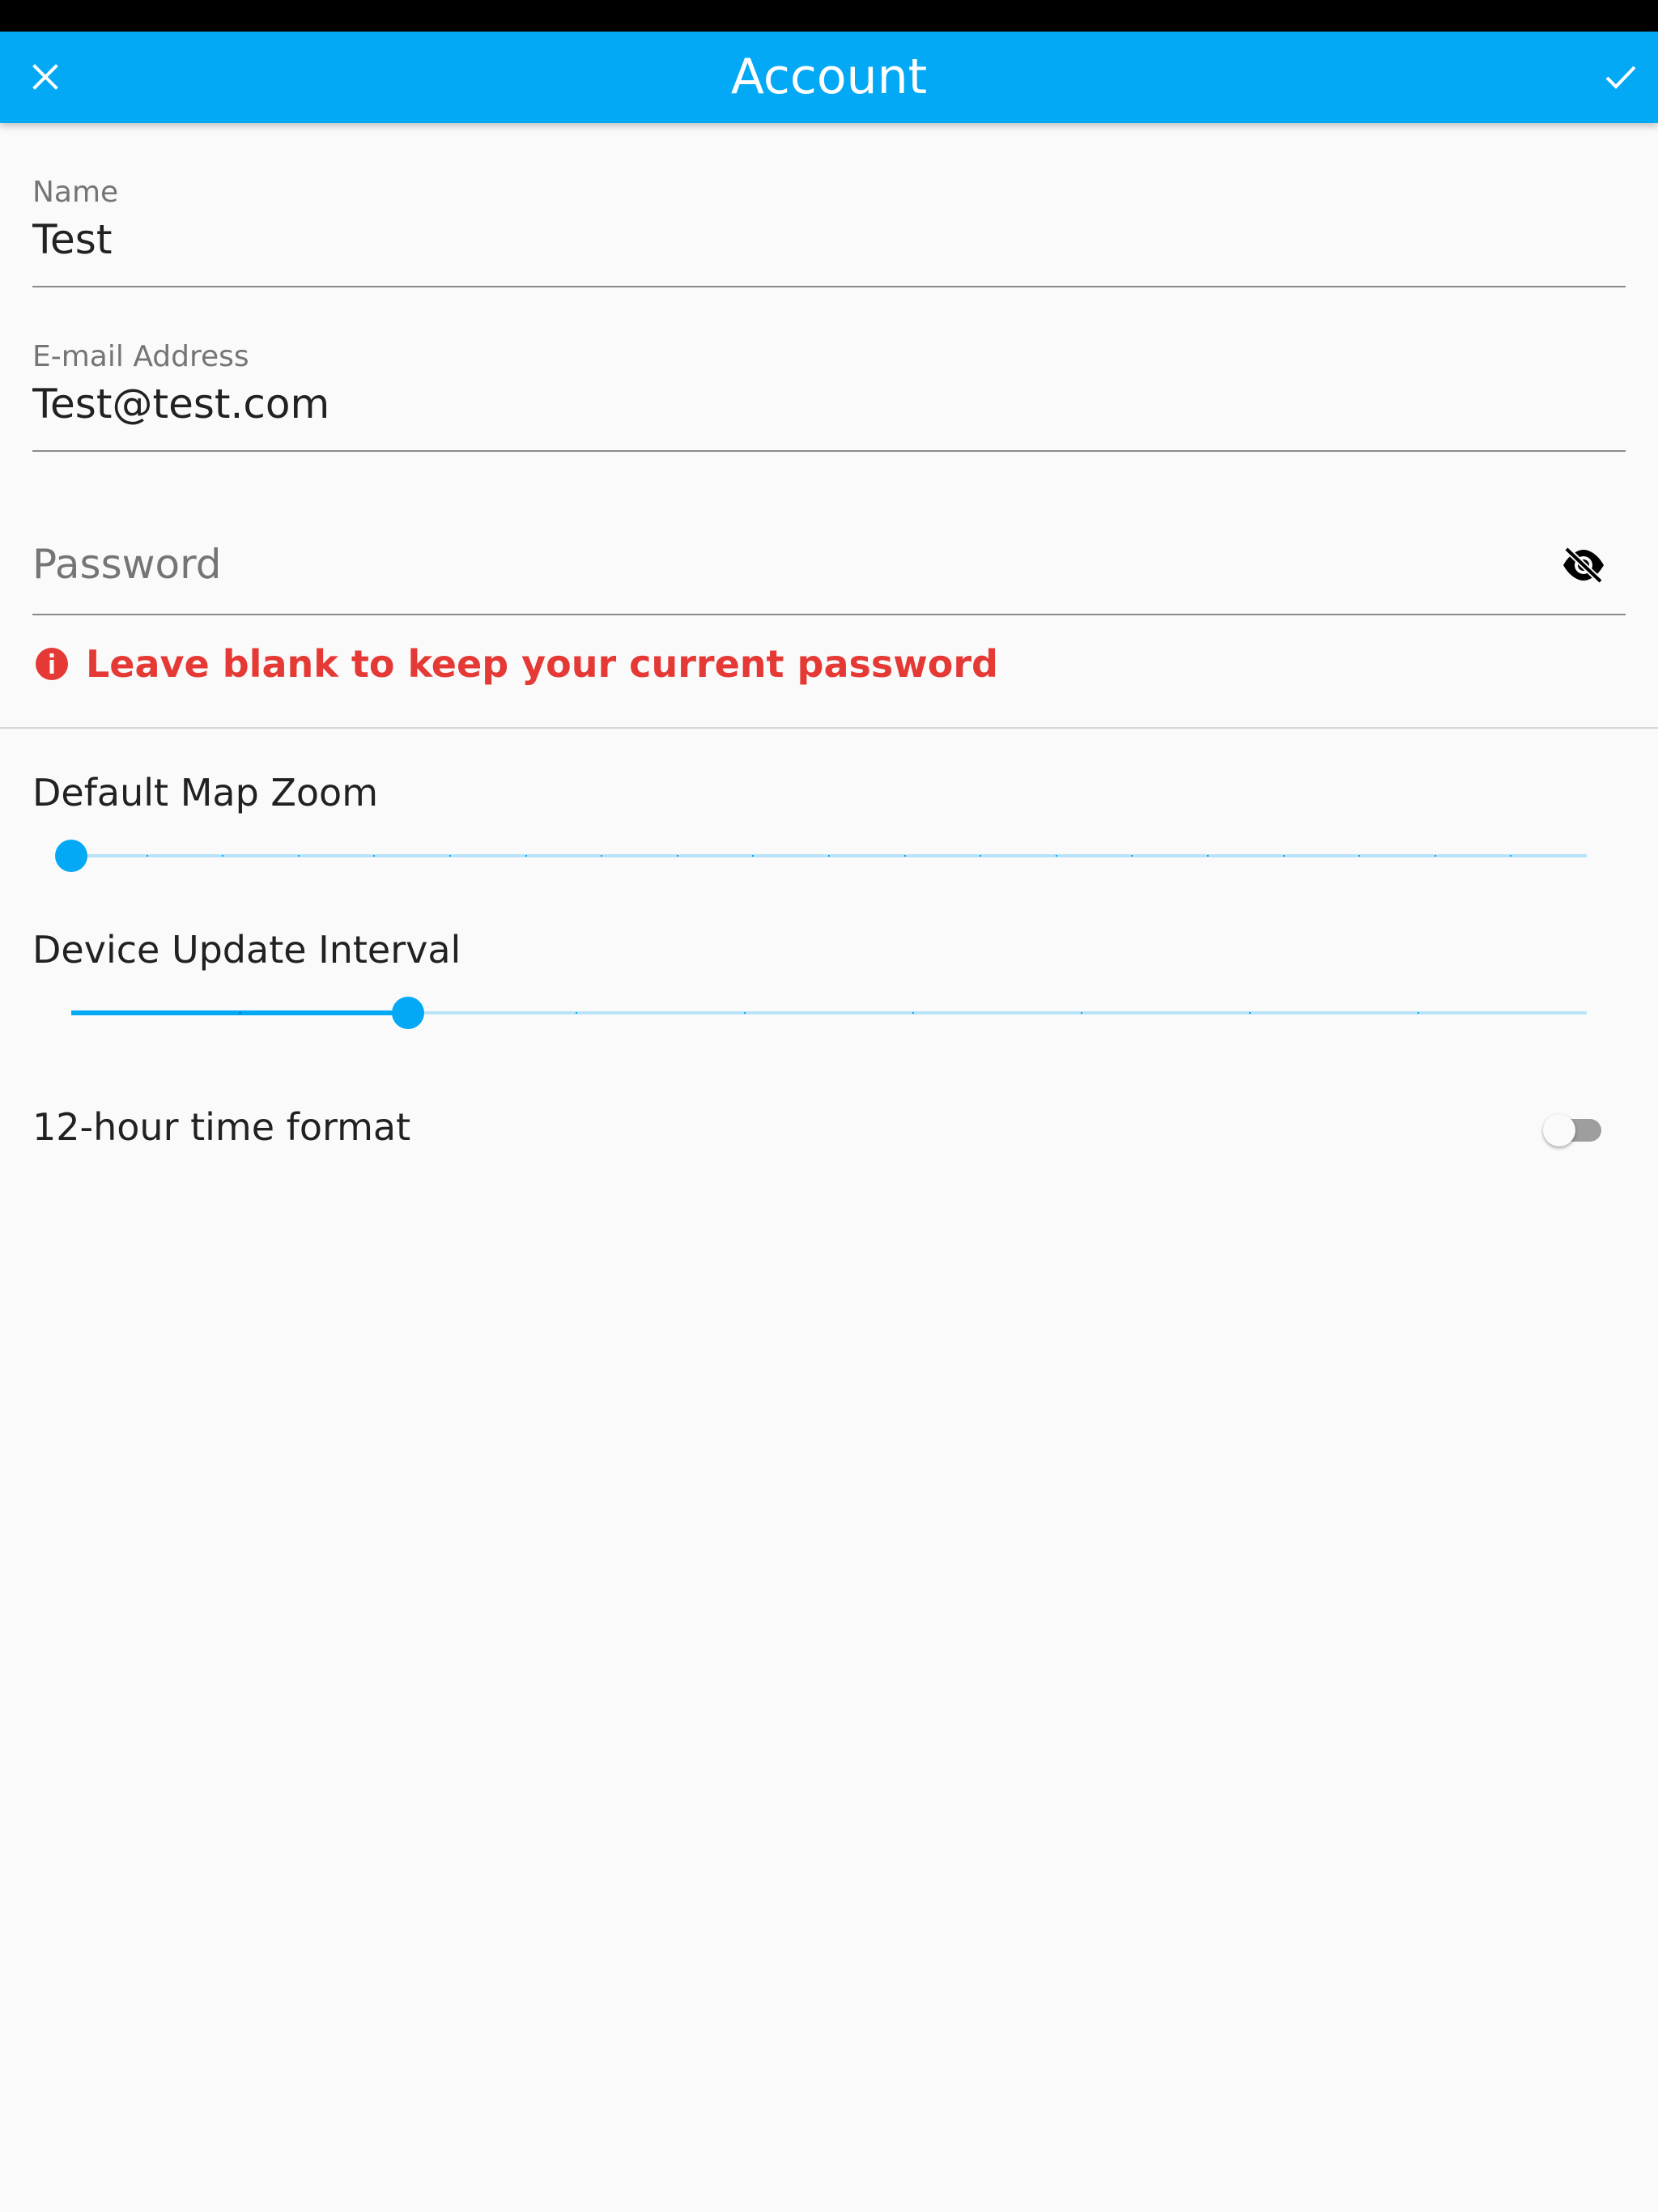 The image size is (1658, 2212). I want to click on time-format-switch, so click(1574, 1128).